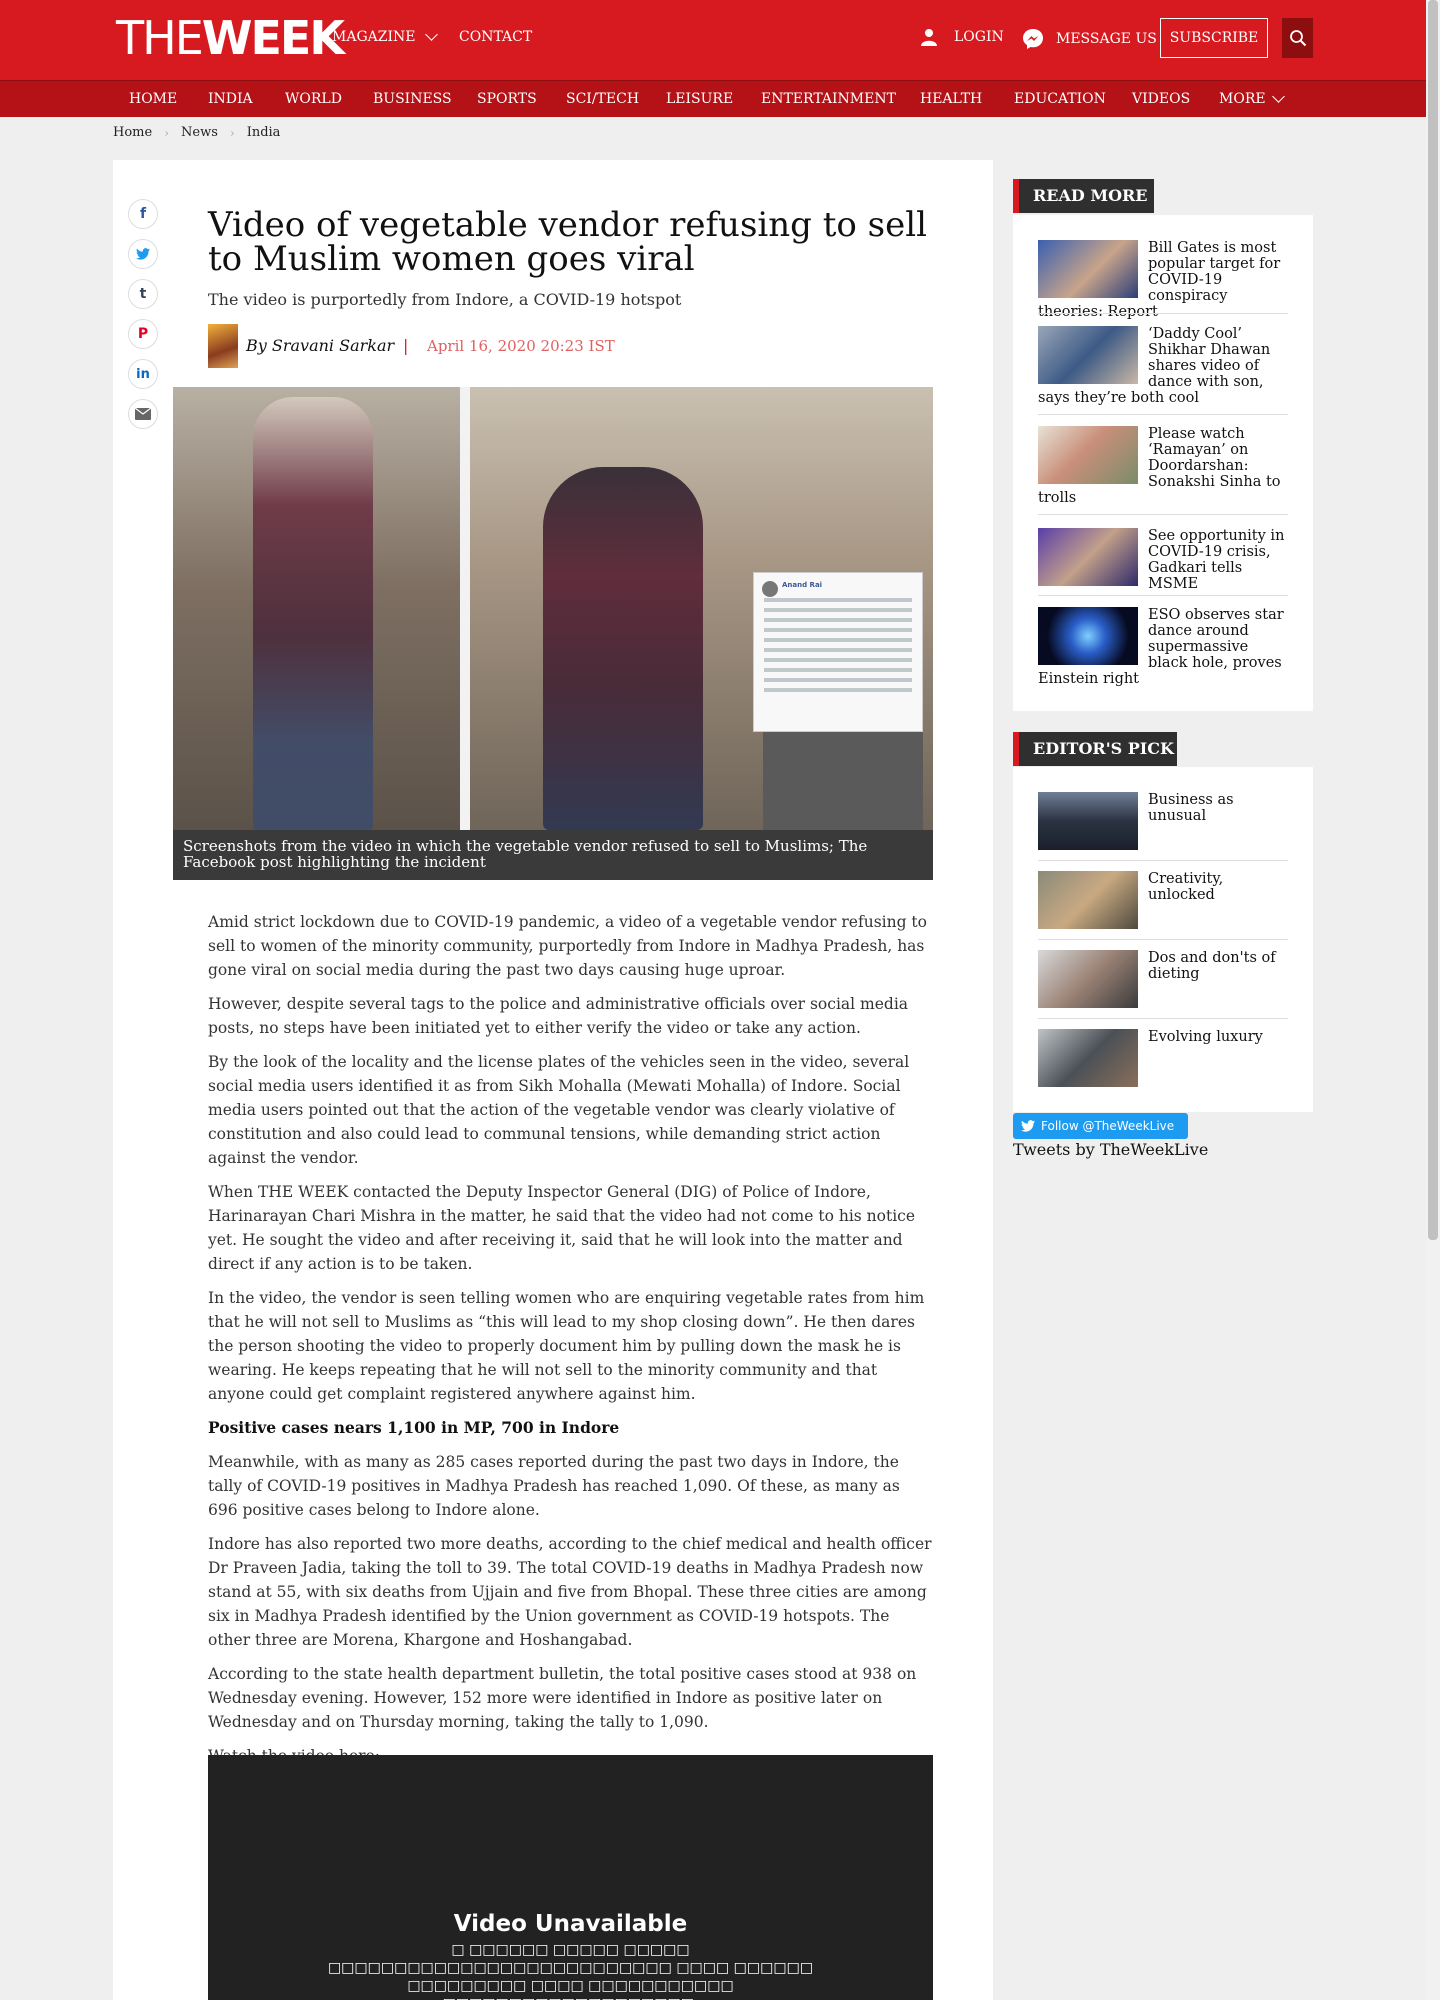 This screenshot has height=2000, width=1440. What do you see at coordinates (828, 99) in the screenshot?
I see `nav-entertainment: ENTERTAINMENT` at bounding box center [828, 99].